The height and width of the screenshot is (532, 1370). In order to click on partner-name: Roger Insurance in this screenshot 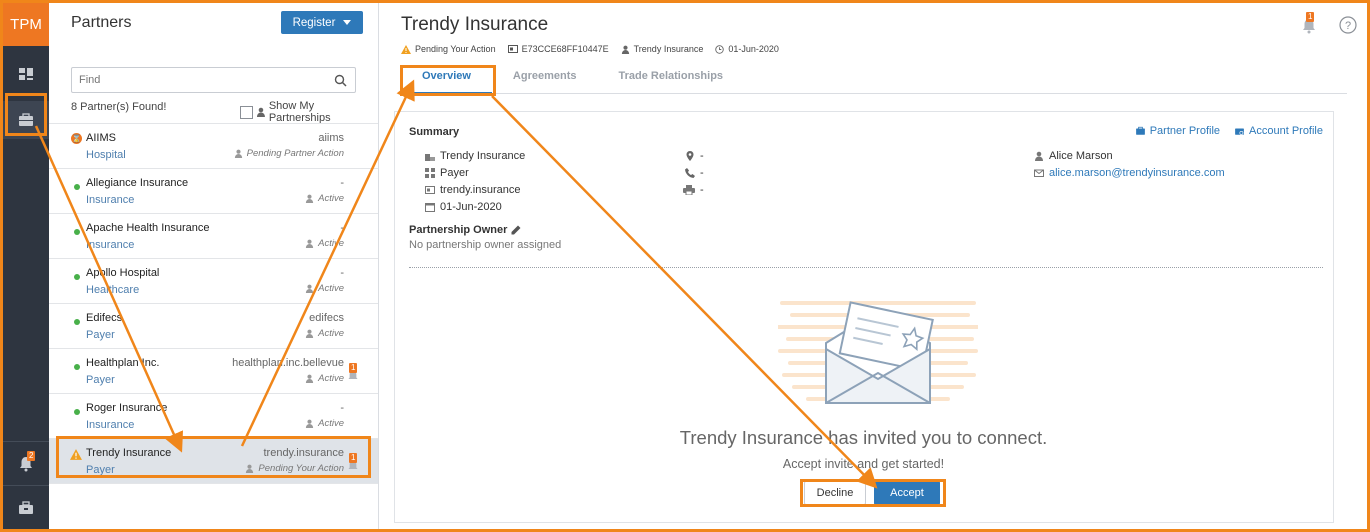, I will do `click(127, 408)`.